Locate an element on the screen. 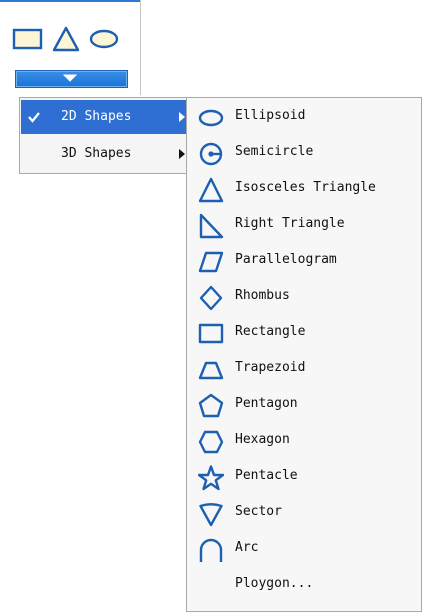  submenu-item-rectangle: Rectangle is located at coordinates (304, 333).